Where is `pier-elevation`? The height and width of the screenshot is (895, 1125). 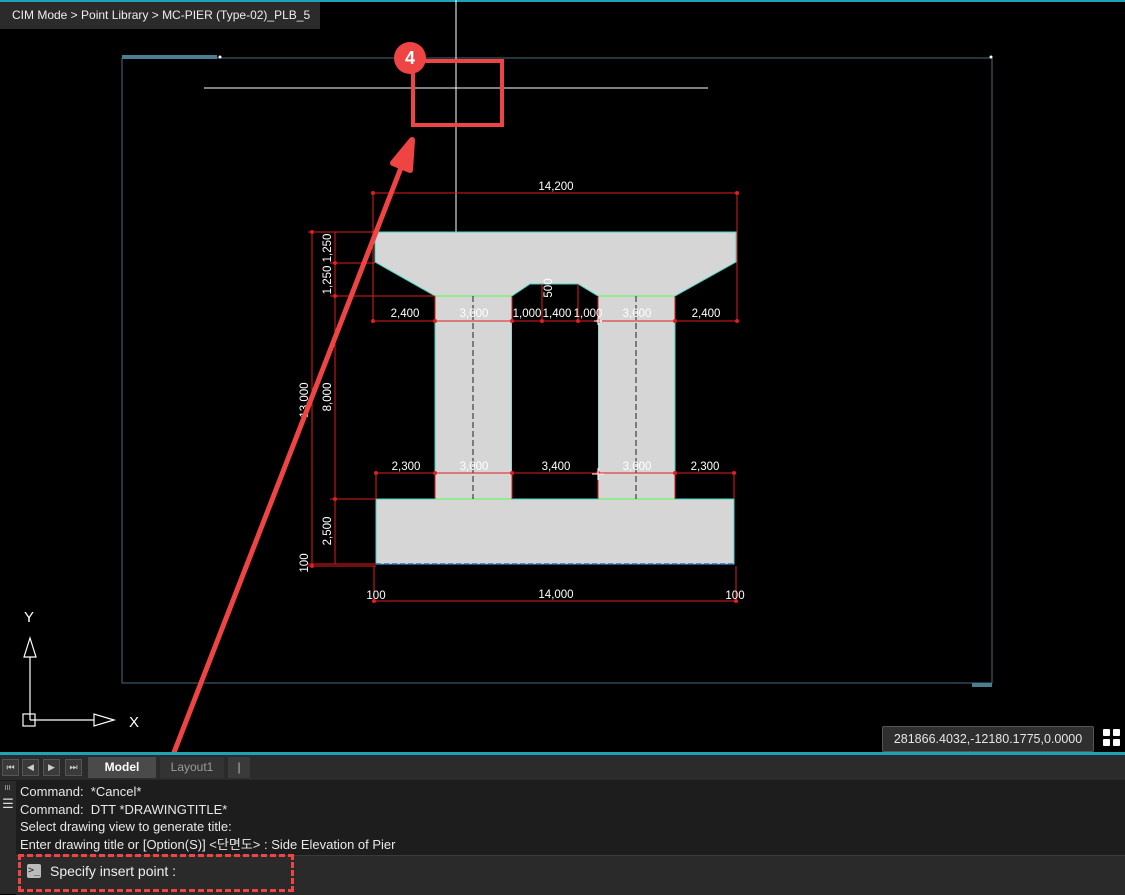 pier-elevation is located at coordinates (555, 398).